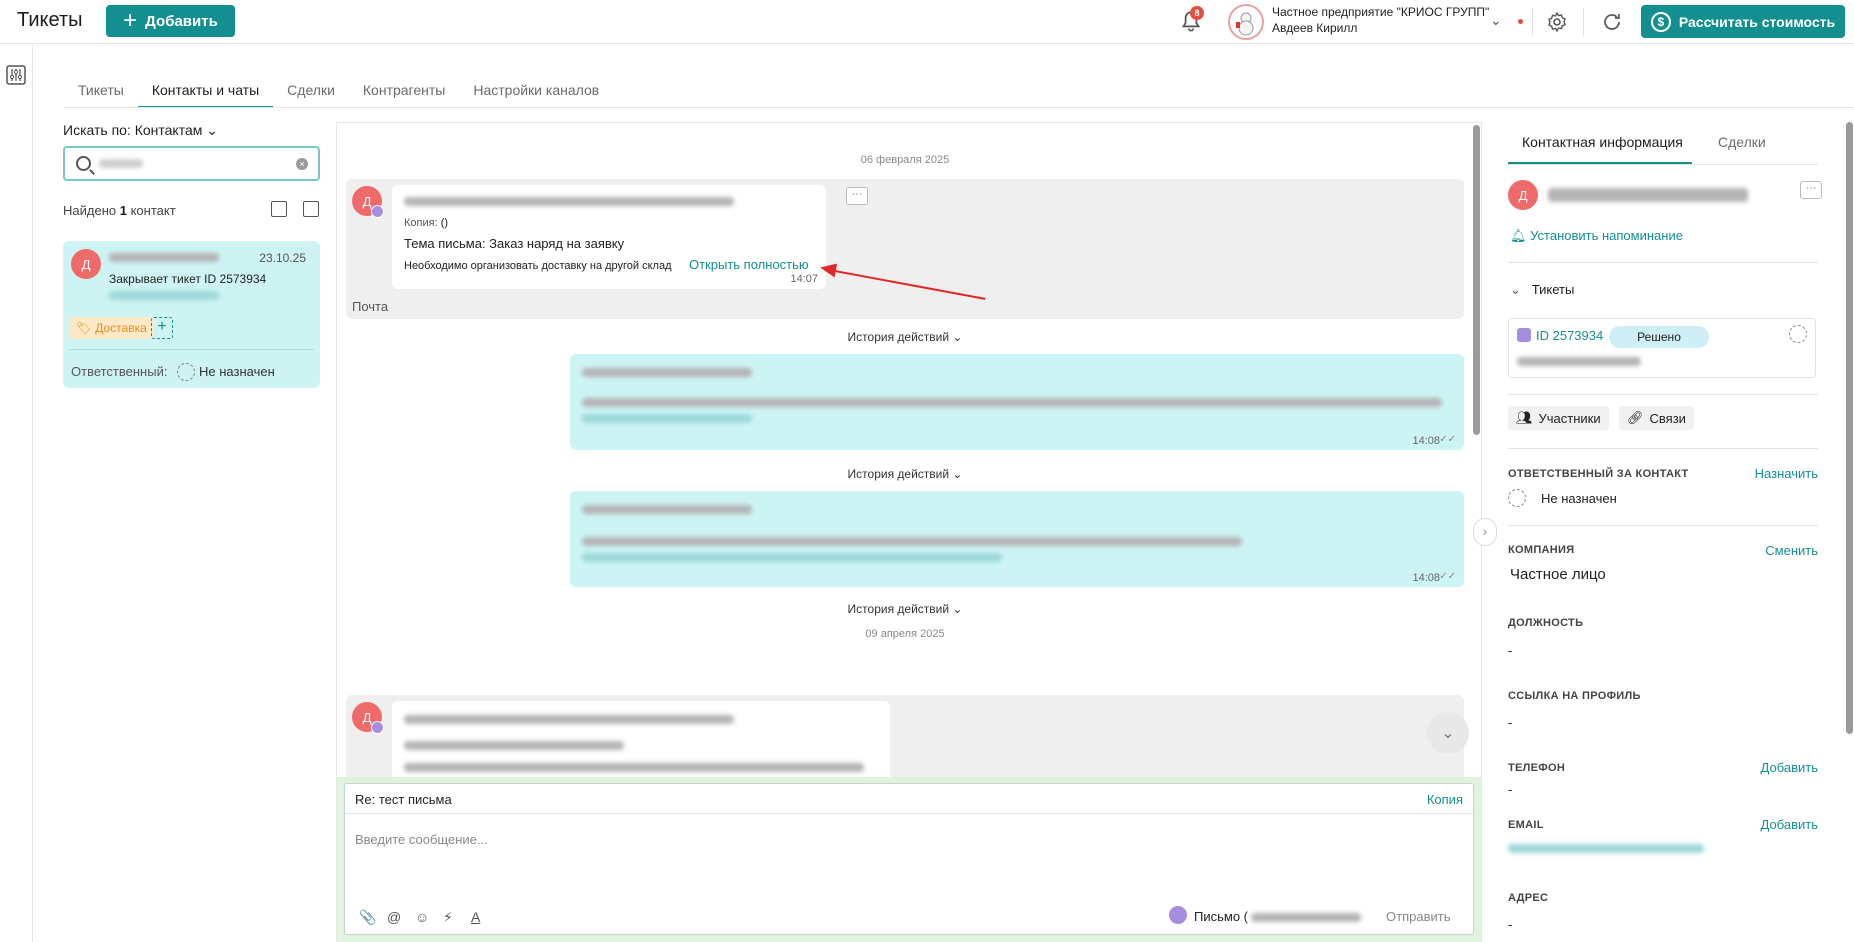 This screenshot has width=1854, height=942. Describe the element at coordinates (164, 295) in the screenshot. I see `contact-extra-blurred` at that location.